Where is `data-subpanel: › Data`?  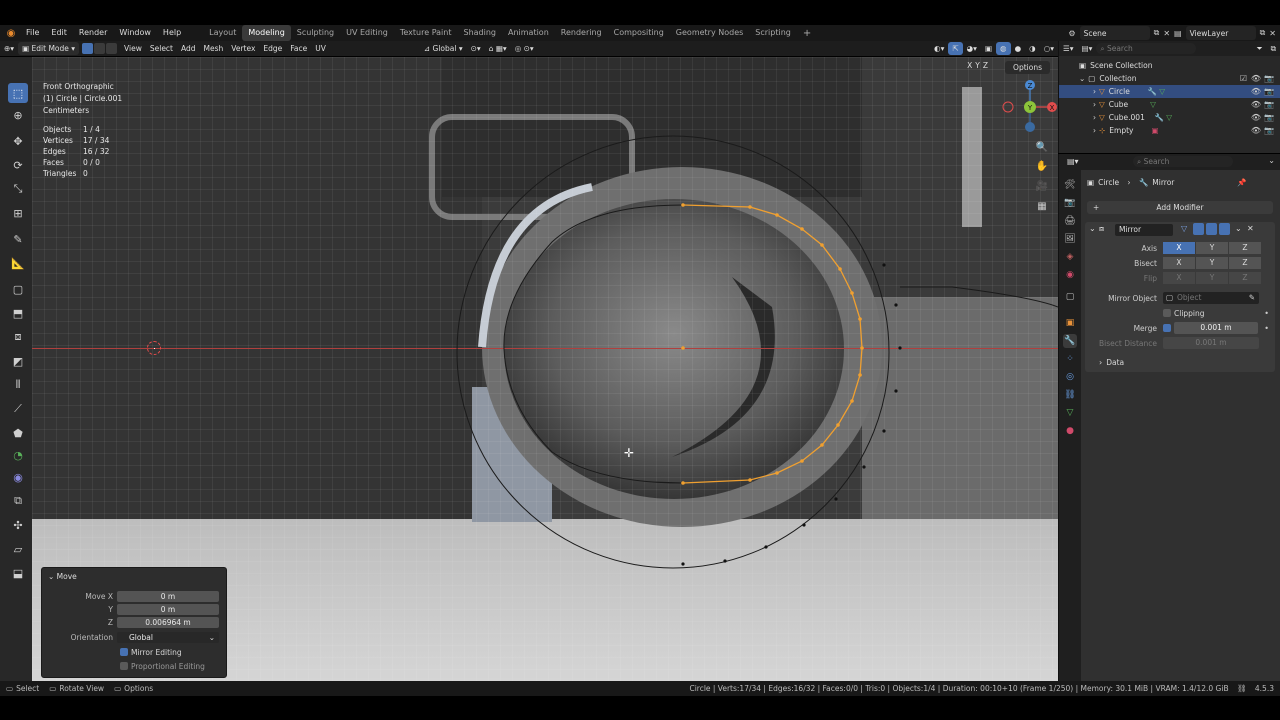
data-subpanel: › Data is located at coordinates (1180, 362).